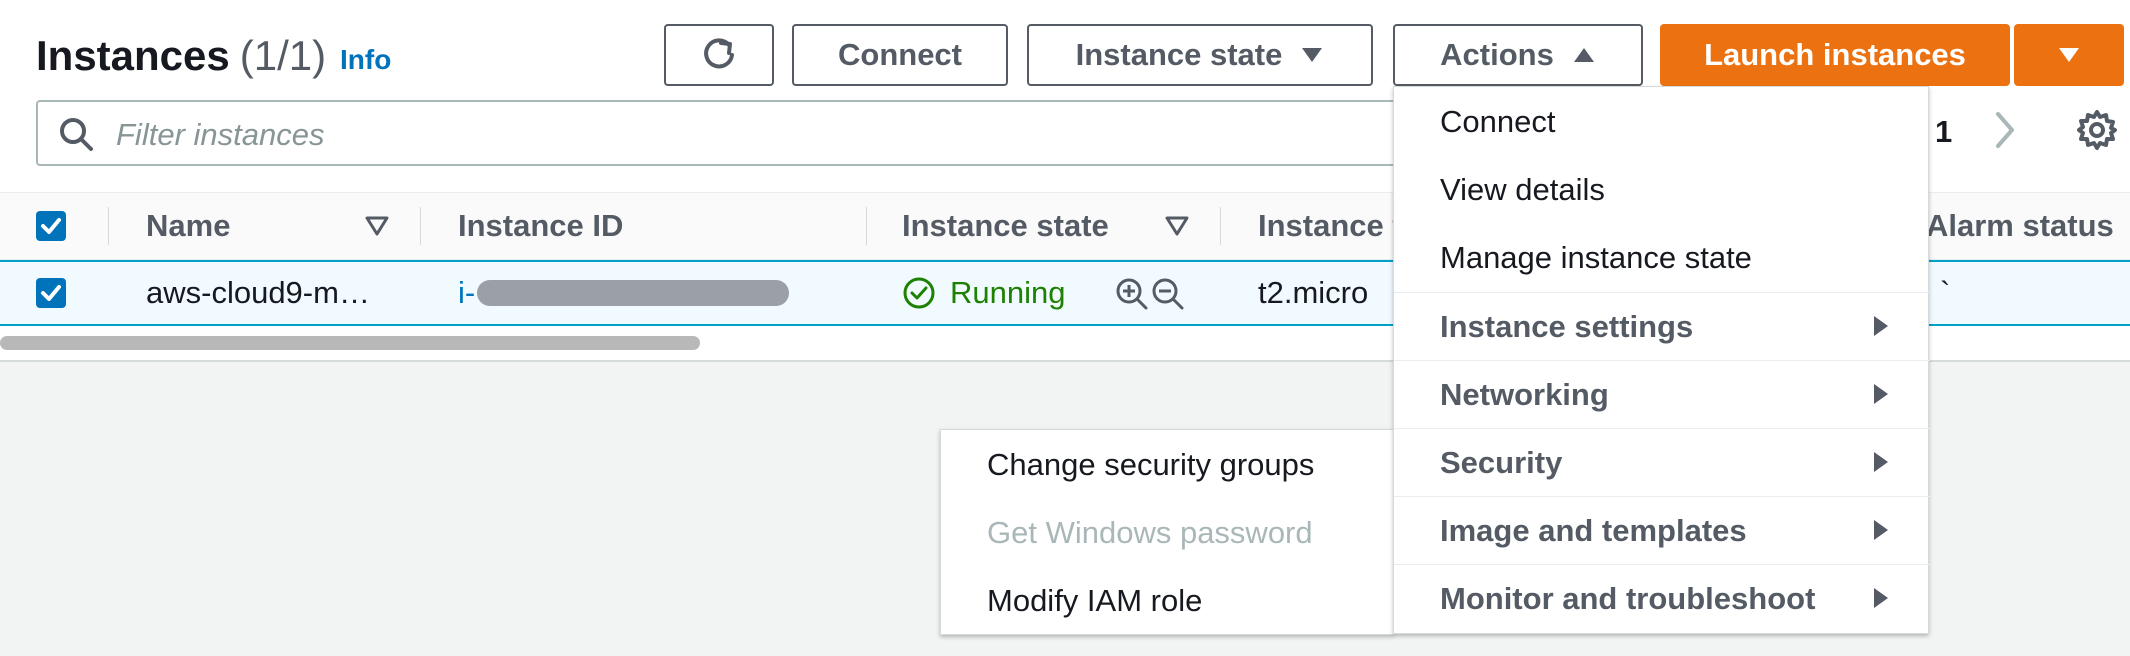  What do you see at coordinates (1567, 326) in the screenshot?
I see `menu-group-label: Instance settings` at bounding box center [1567, 326].